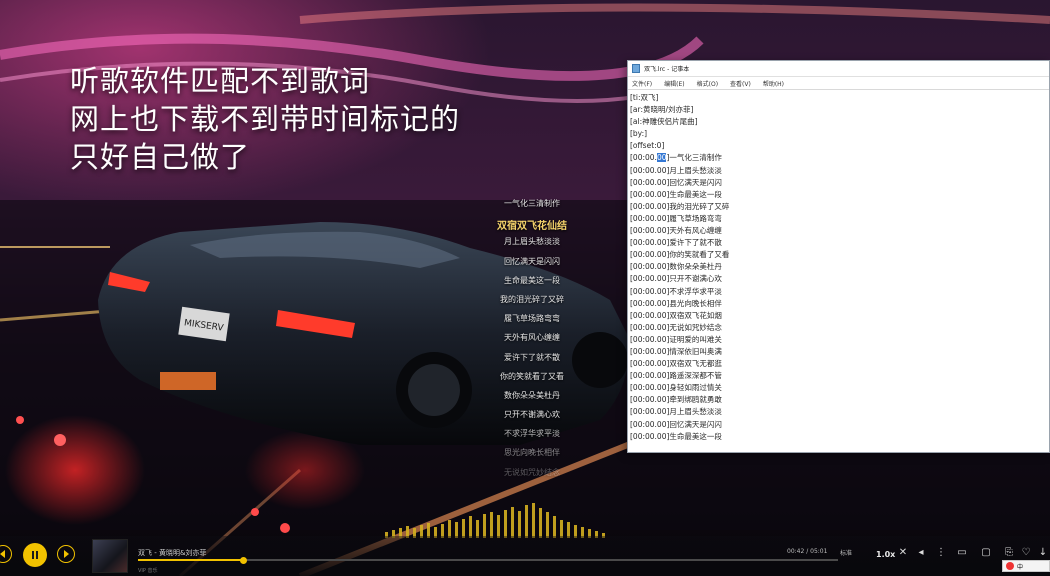 This screenshot has width=1050, height=576. I want to click on notepad-titlebar: 双飞.lrc - 记事本, so click(838, 69).